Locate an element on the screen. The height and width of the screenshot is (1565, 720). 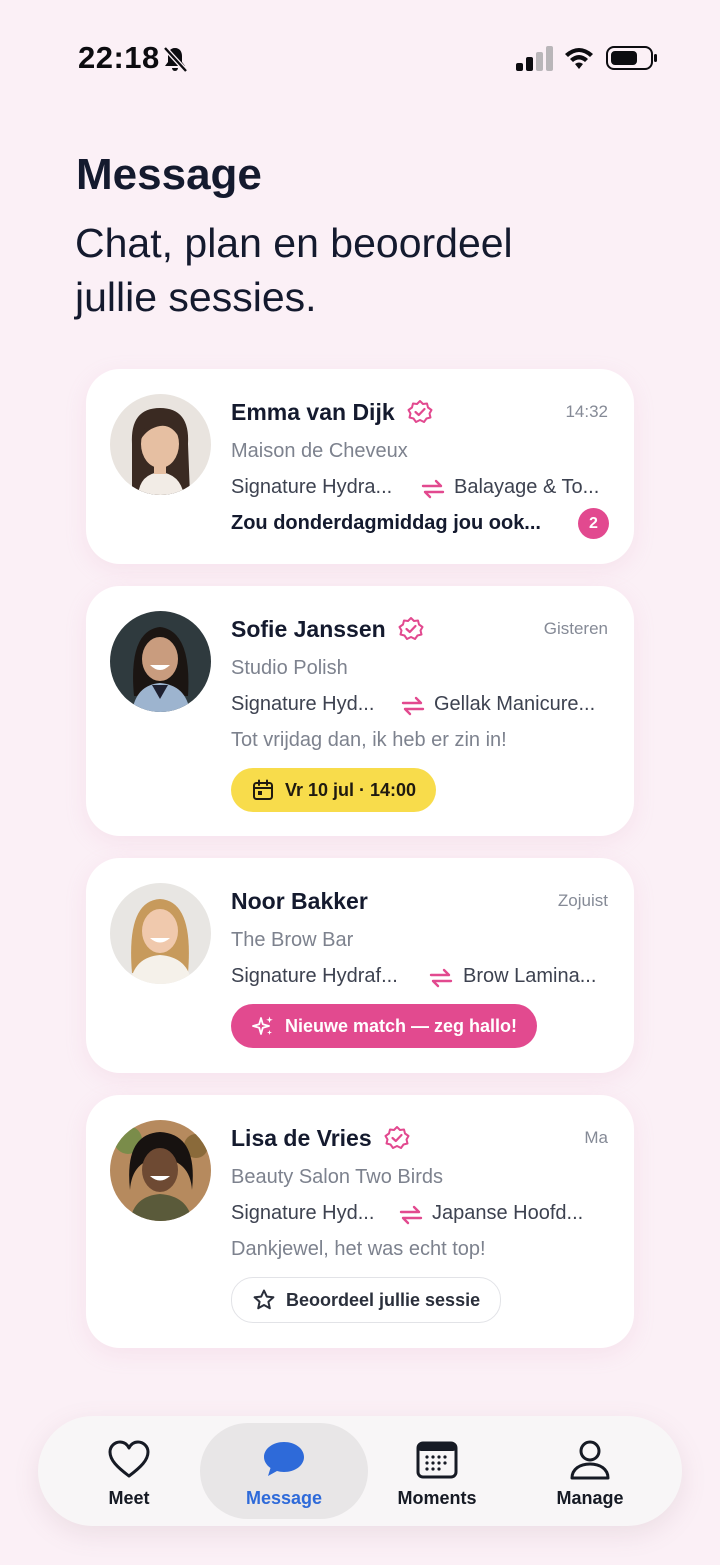
message-time: Ma is located at coordinates (596, 1137).